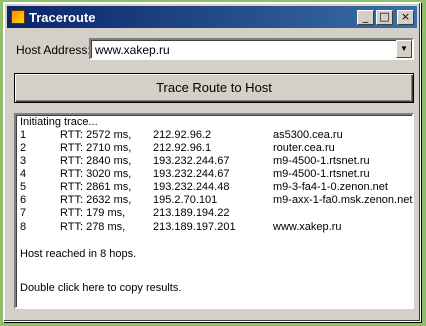 Image resolution: width=426 pixels, height=326 pixels. I want to click on host-address-label: Host Address:, so click(53, 50).